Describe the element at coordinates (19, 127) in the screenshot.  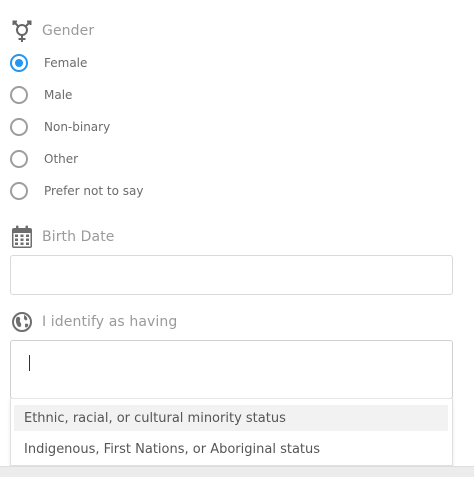
I see `radio-non-binary-indicator` at that location.